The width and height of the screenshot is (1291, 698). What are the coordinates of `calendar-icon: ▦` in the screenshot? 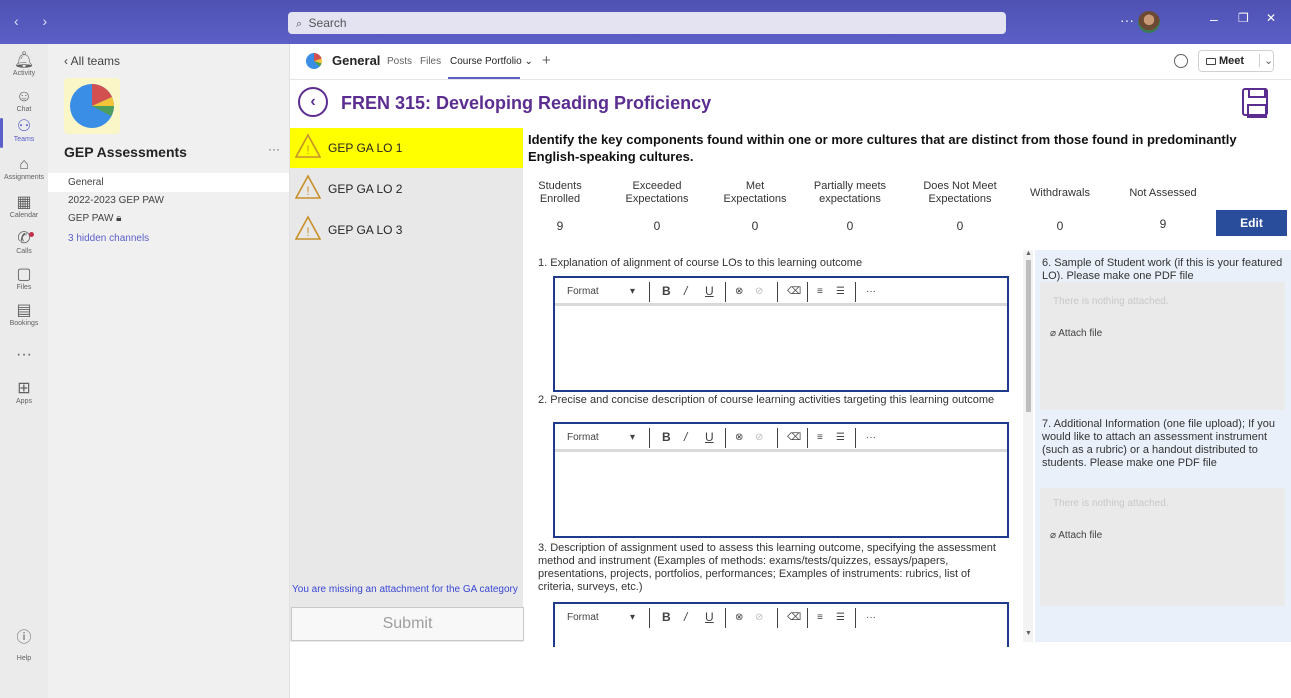 It's located at (24, 202).